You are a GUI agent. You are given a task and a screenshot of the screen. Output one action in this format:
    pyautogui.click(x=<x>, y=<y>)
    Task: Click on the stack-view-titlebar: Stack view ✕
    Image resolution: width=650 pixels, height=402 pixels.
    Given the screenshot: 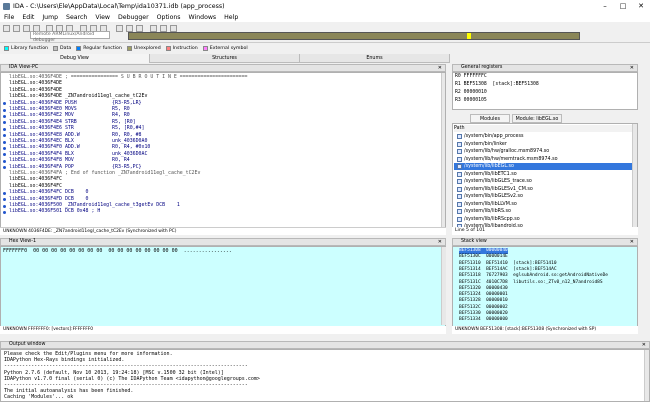 What is the action you would take?
    pyautogui.click(x=545, y=242)
    